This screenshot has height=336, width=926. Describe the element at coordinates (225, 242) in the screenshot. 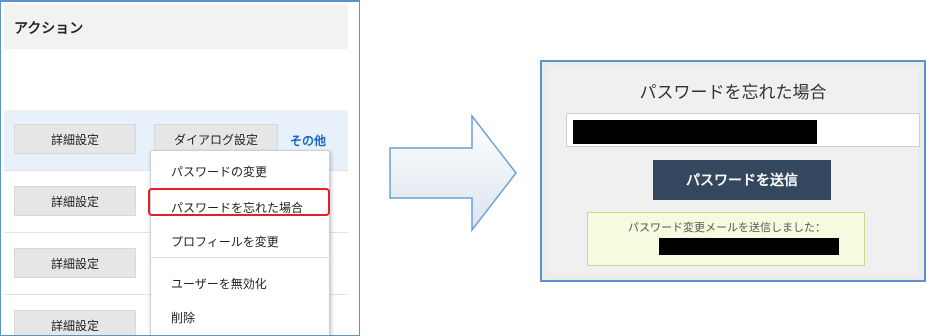

I see `menu-item-label: プロフィールを変更` at that location.